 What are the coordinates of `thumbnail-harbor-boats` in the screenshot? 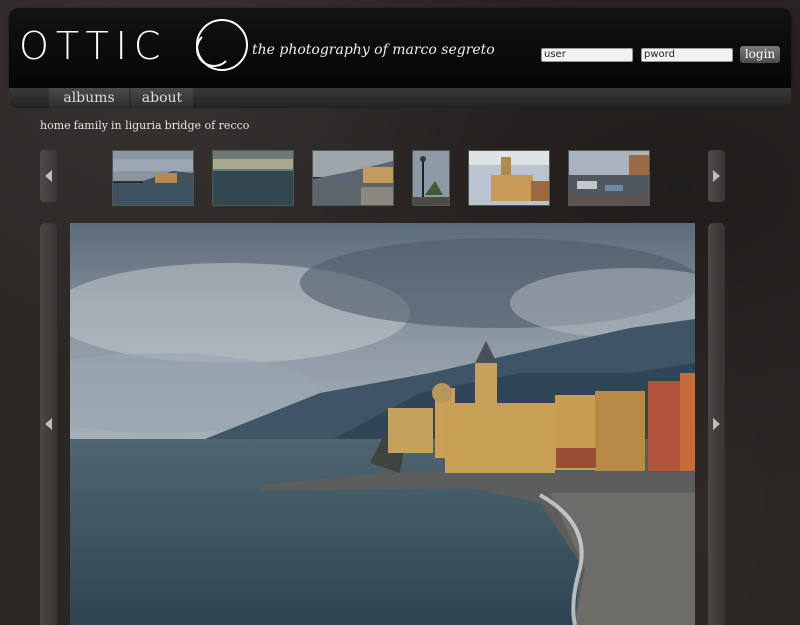 It's located at (609, 178).